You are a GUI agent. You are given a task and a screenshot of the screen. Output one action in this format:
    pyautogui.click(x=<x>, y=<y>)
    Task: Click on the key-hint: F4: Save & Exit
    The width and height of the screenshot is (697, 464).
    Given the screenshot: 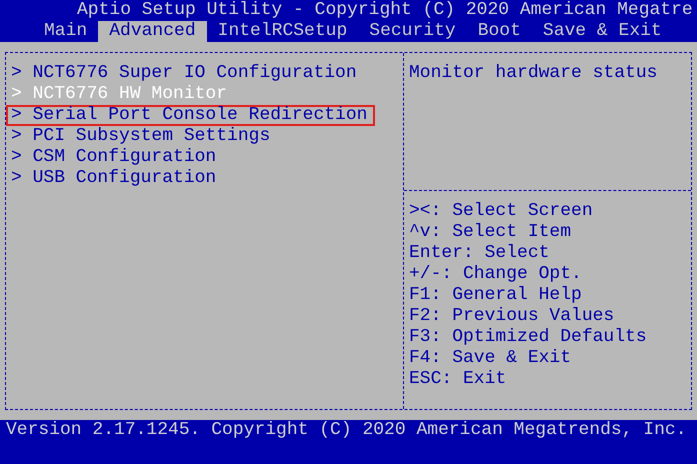 What is the action you would take?
    pyautogui.click(x=490, y=358)
    